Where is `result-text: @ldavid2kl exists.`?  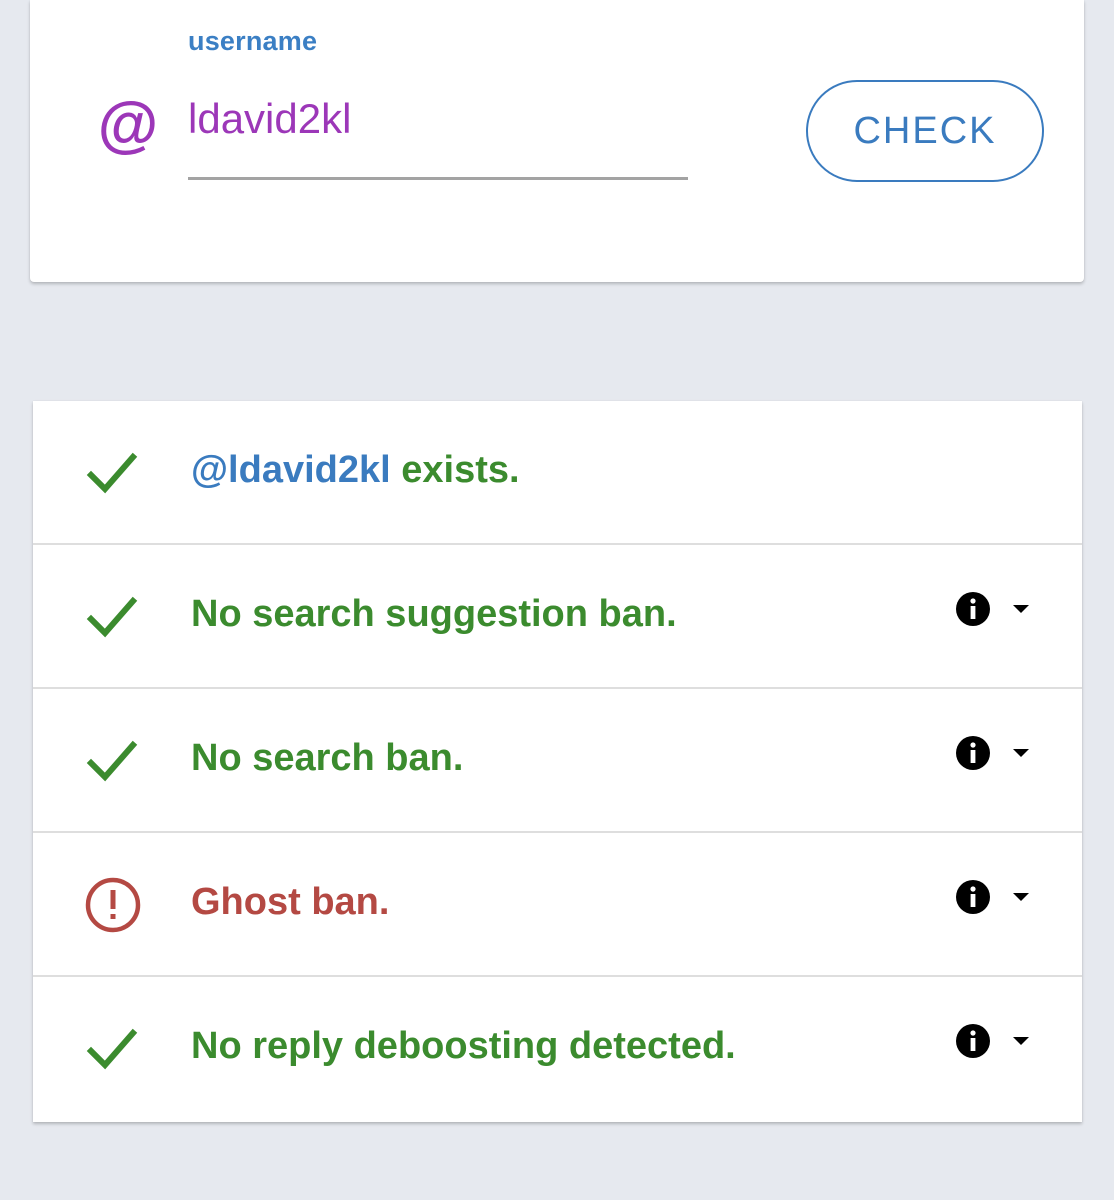
result-text: @ldavid2kl exists. is located at coordinates (355, 470).